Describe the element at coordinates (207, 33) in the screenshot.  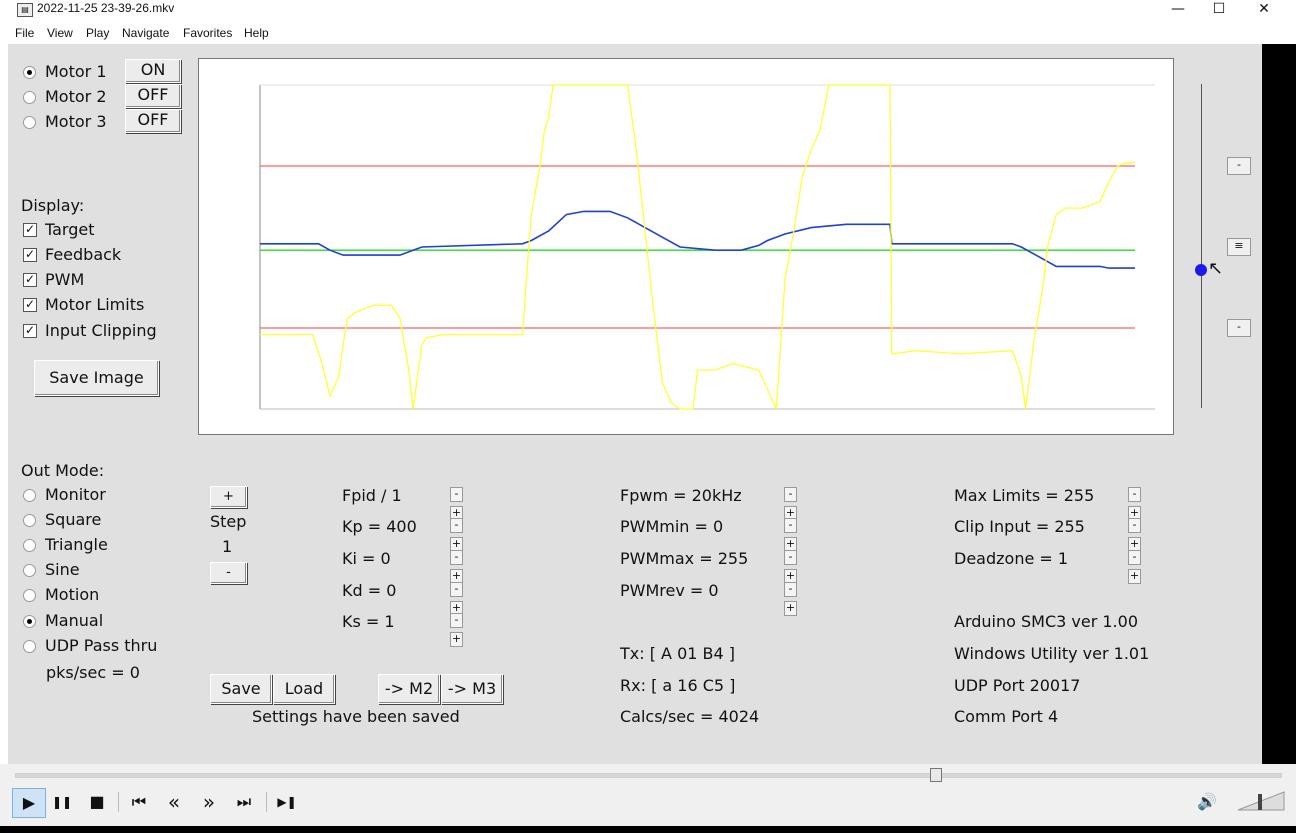
I see `menu-favorites: Favorites` at that location.